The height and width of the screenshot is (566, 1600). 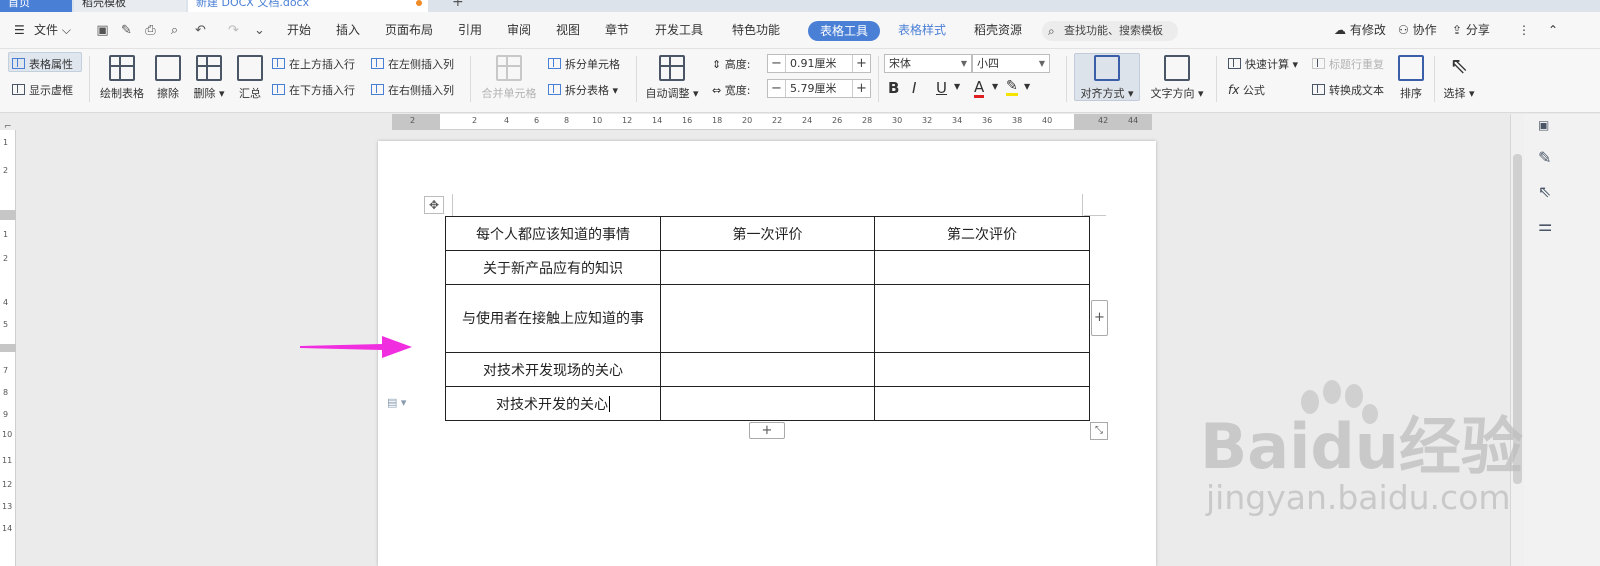 What do you see at coordinates (259, 30) in the screenshot?
I see `customize-toolbar-icon: ⌄` at bounding box center [259, 30].